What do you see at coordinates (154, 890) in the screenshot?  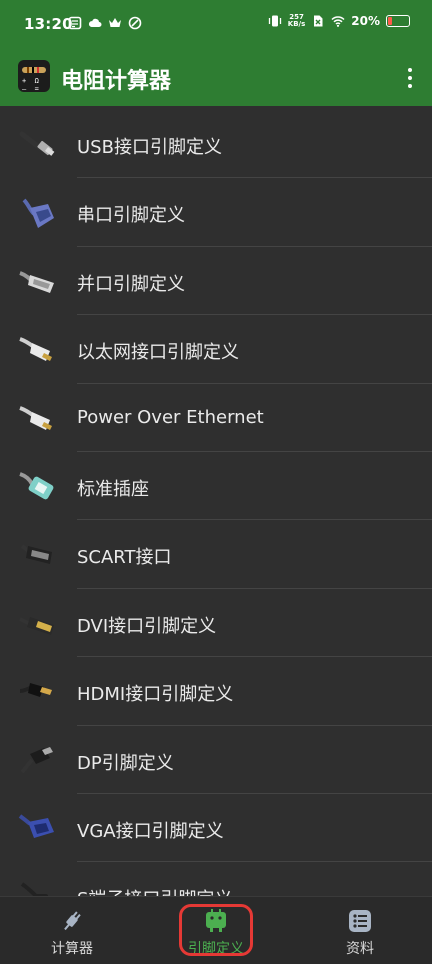 I see `list-item-label: S端子接口引脚定义` at bounding box center [154, 890].